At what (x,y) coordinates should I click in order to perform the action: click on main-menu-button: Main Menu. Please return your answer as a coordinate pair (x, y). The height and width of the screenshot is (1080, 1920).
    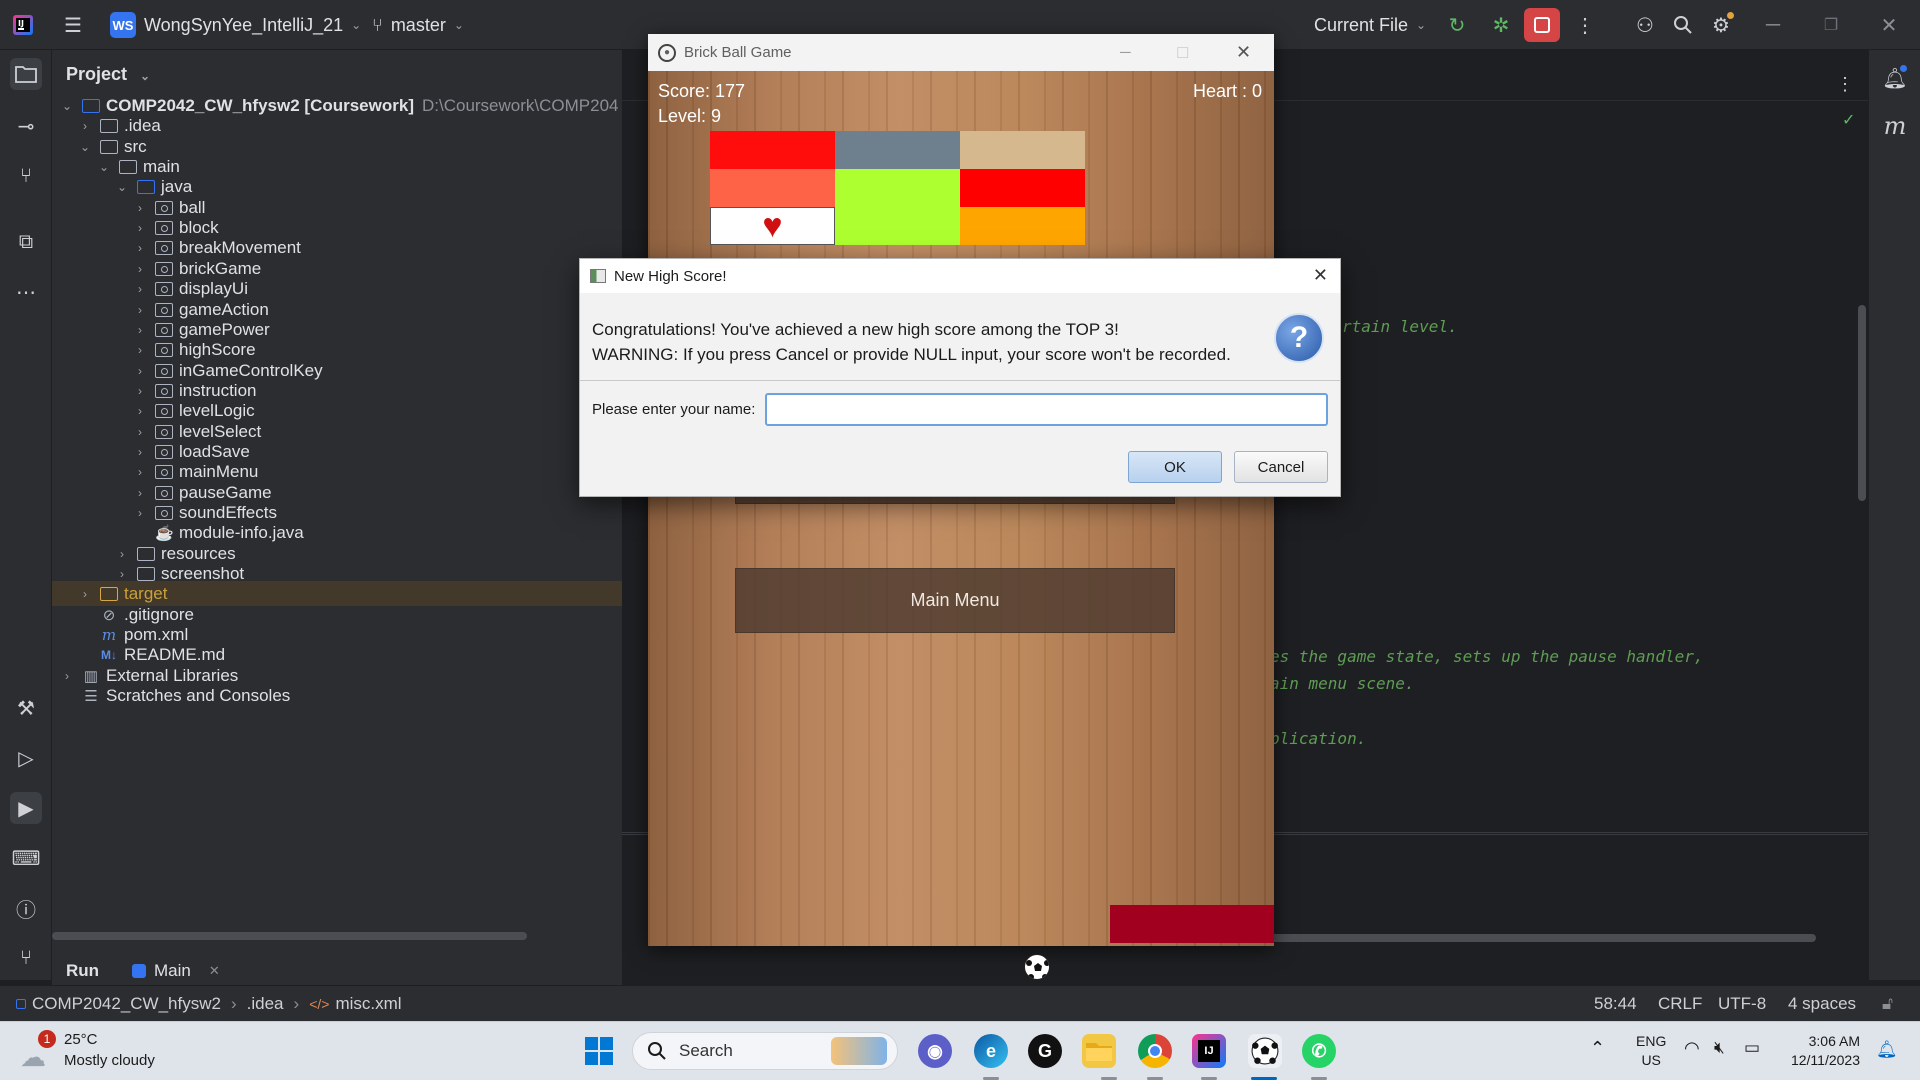
    Looking at the image, I should click on (955, 600).